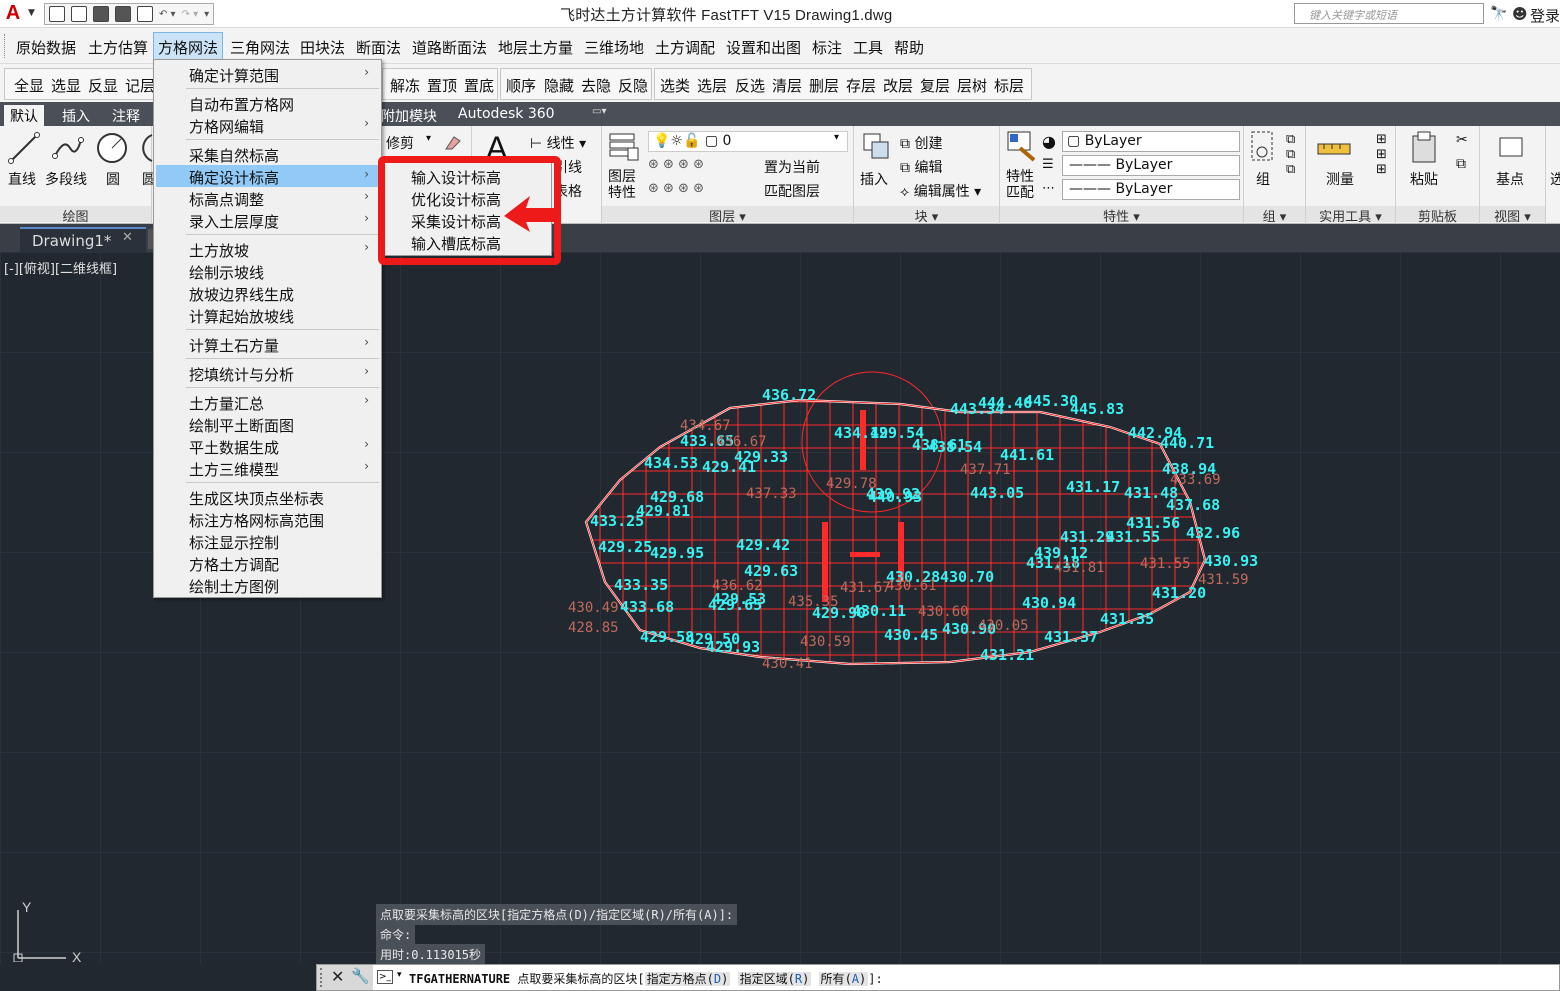  Describe the element at coordinates (521, 85) in the screenshot. I see `tool-order: 顺序` at that location.